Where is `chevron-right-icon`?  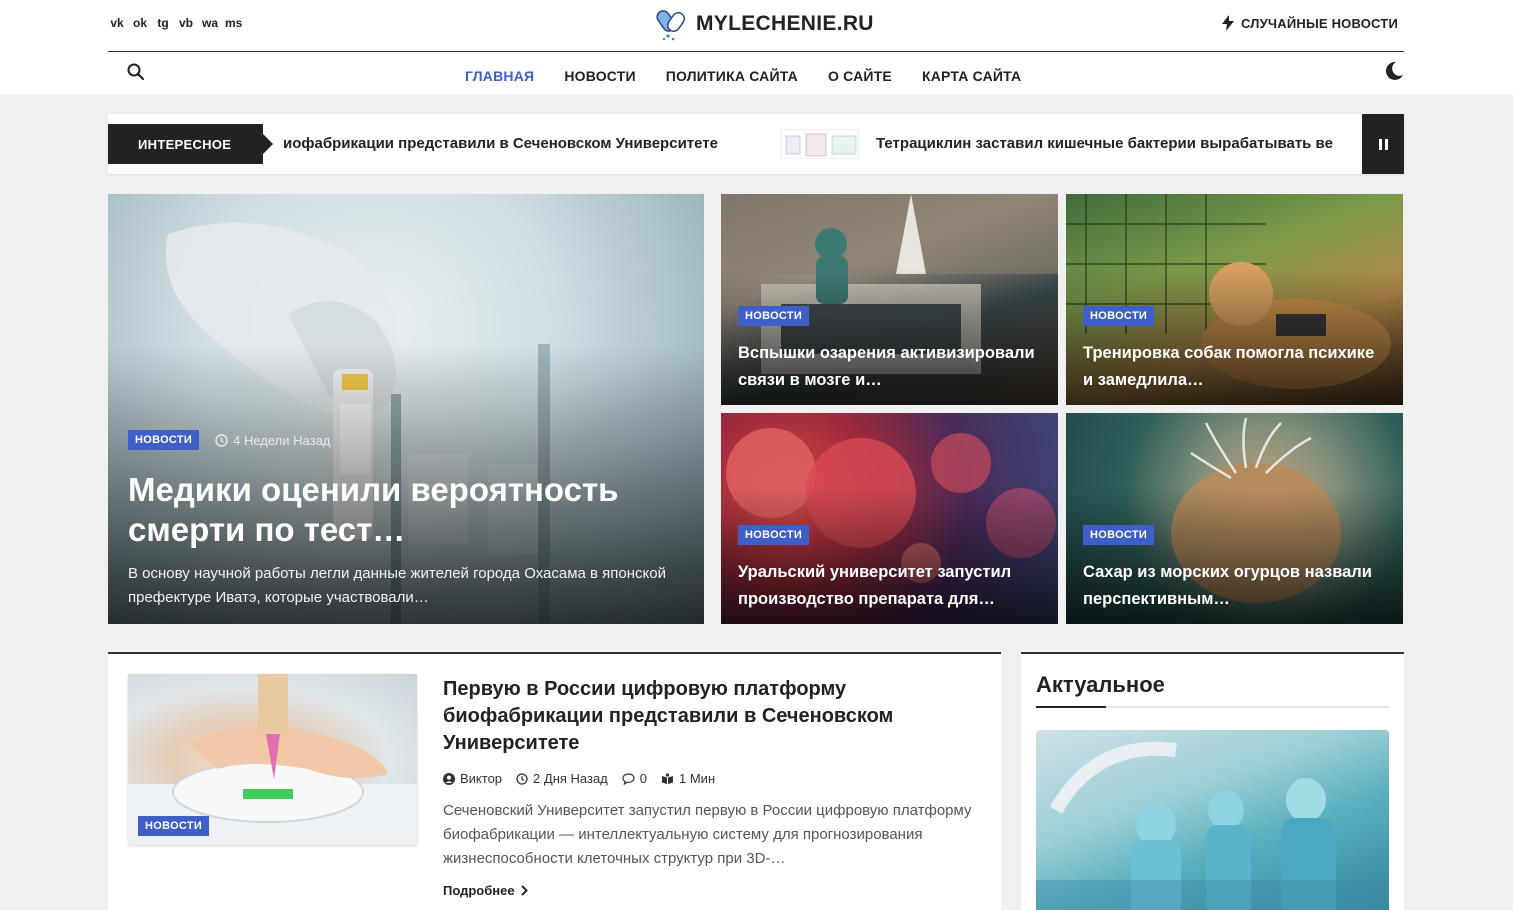
chevron-right-icon is located at coordinates (524, 890).